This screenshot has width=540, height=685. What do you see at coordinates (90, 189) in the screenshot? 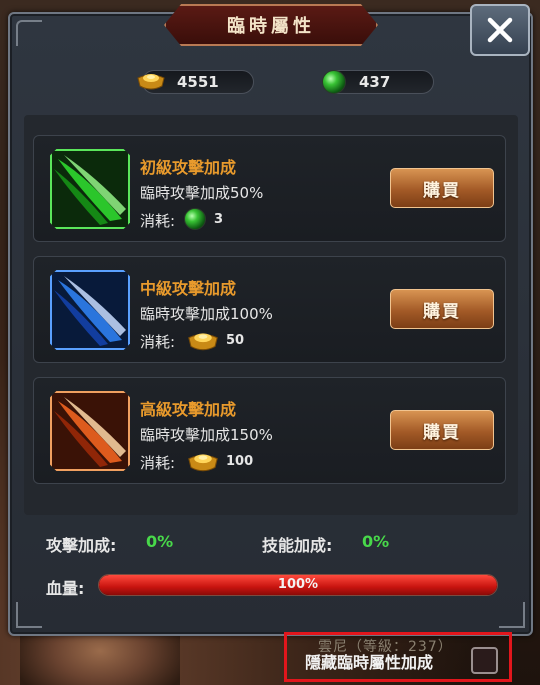
I see `green-slash-icon` at bounding box center [90, 189].